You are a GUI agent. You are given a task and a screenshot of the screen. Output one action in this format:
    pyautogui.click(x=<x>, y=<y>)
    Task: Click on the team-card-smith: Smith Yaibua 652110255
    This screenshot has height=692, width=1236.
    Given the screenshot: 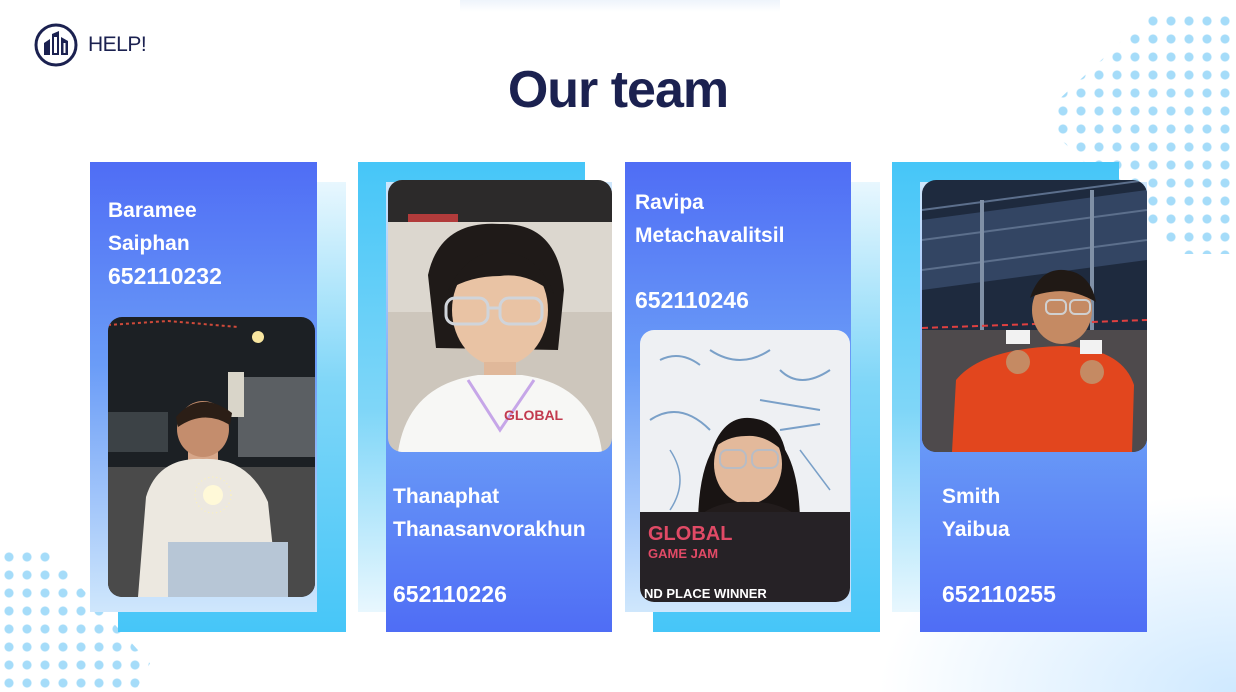 What is the action you would take?
    pyautogui.click(x=1020, y=397)
    